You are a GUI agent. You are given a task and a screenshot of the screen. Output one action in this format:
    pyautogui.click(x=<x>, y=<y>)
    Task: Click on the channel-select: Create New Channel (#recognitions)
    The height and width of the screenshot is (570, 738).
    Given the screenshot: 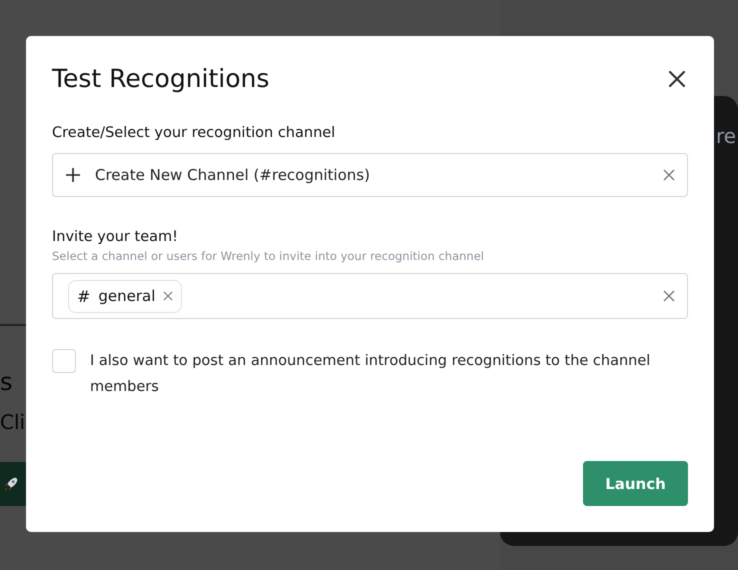 What is the action you would take?
    pyautogui.click(x=370, y=175)
    